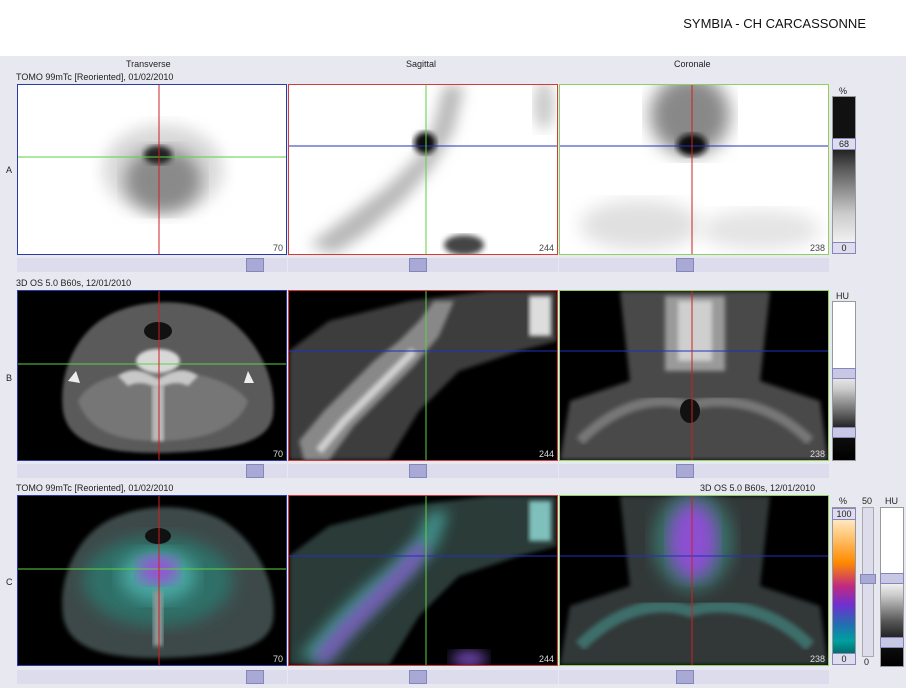 This screenshot has height=688, width=906. I want to click on scale-b-window-bottom-handle, so click(844, 432).